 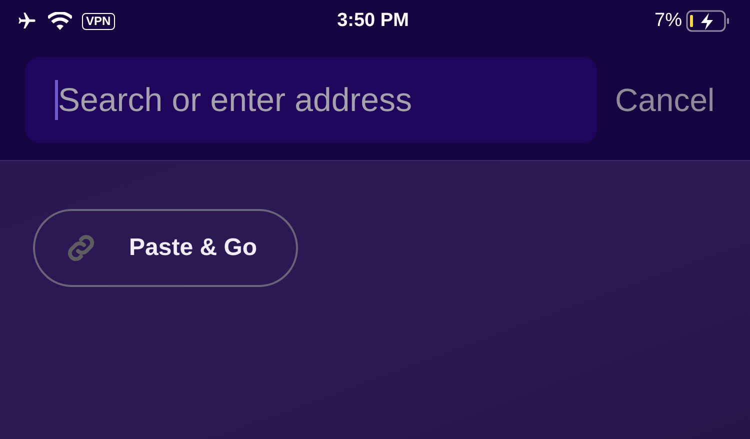 I want to click on clock-time: 3:50 PM, so click(x=373, y=21).